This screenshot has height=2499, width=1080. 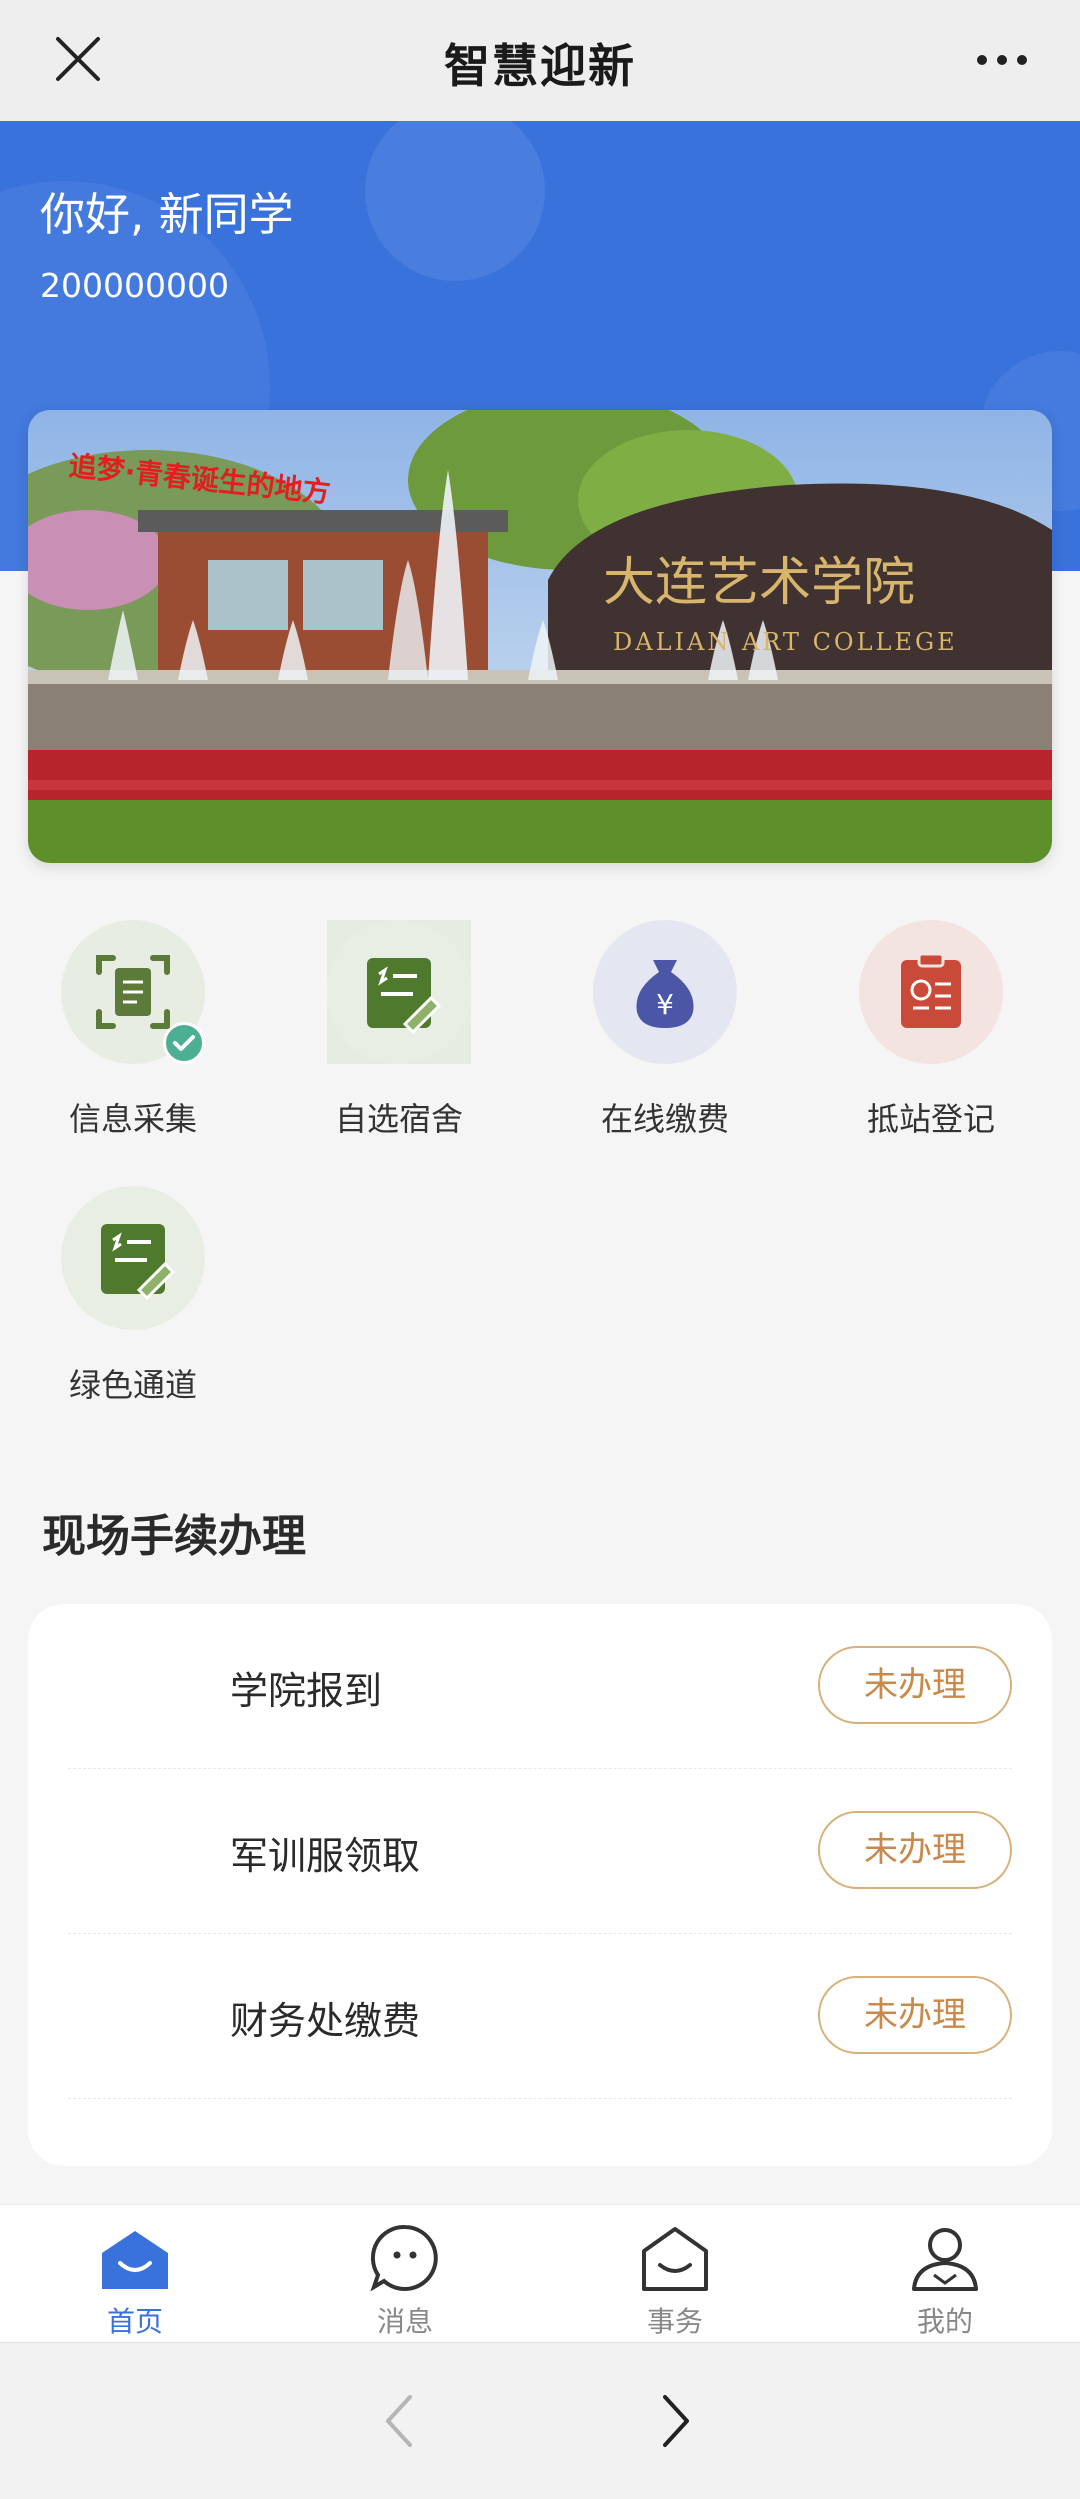 I want to click on clipboard-icon, so click(x=931, y=992).